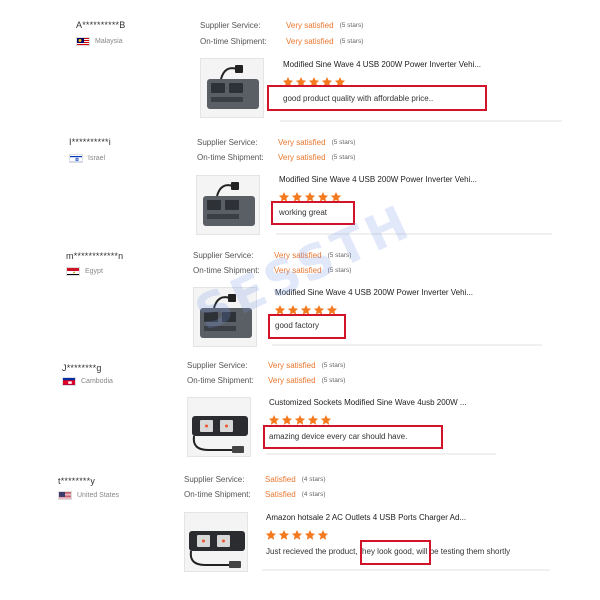  Describe the element at coordinates (280, 494) in the screenshot. I see `ontime-shipment-value: Satisfied` at that location.